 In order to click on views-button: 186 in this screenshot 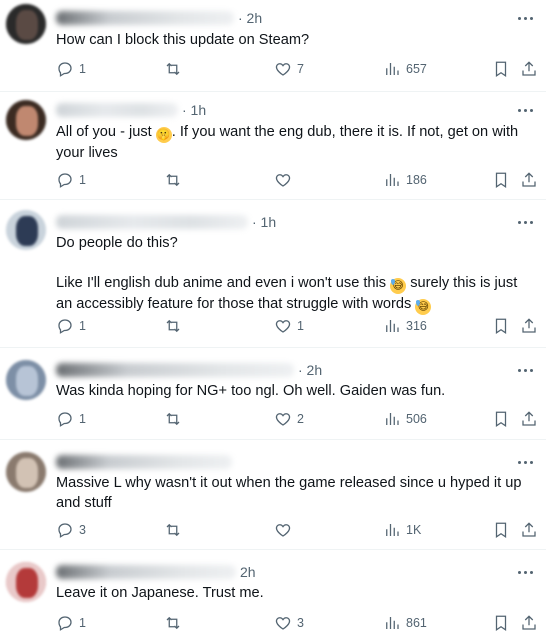, I will do `click(405, 180)`.